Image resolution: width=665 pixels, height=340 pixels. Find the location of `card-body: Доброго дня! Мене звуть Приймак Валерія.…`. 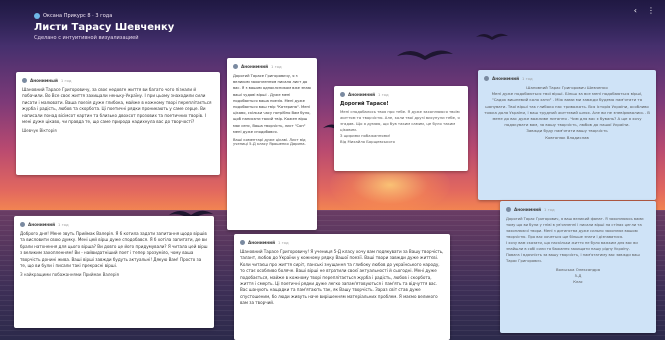

card-body: Доброго дня! Мене звуть Приймак Валерія.… is located at coordinates (114, 250).